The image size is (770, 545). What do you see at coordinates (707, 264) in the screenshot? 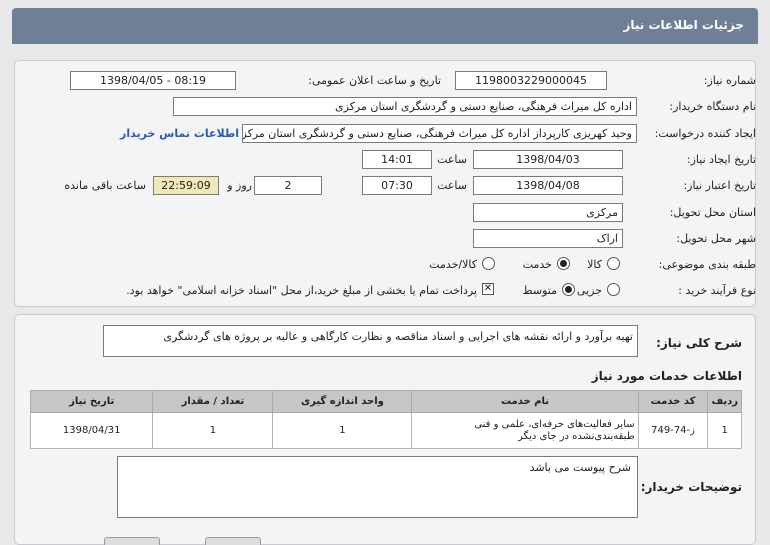
I see `category-label: طبقه بندی موضوعی:` at bounding box center [707, 264].